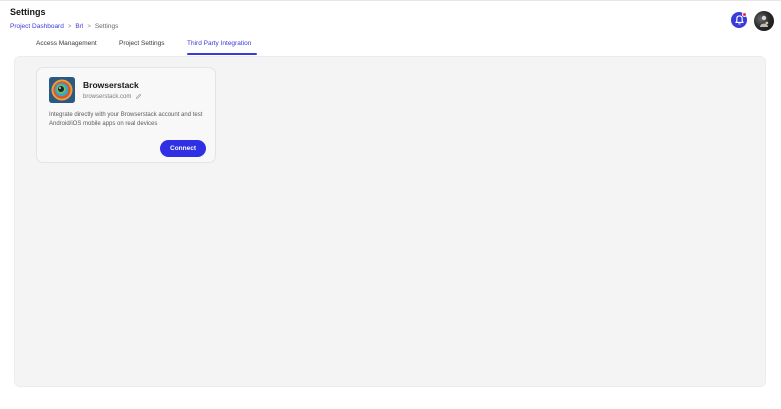  I want to click on tab-project-settings: Project Settings, so click(142, 43).